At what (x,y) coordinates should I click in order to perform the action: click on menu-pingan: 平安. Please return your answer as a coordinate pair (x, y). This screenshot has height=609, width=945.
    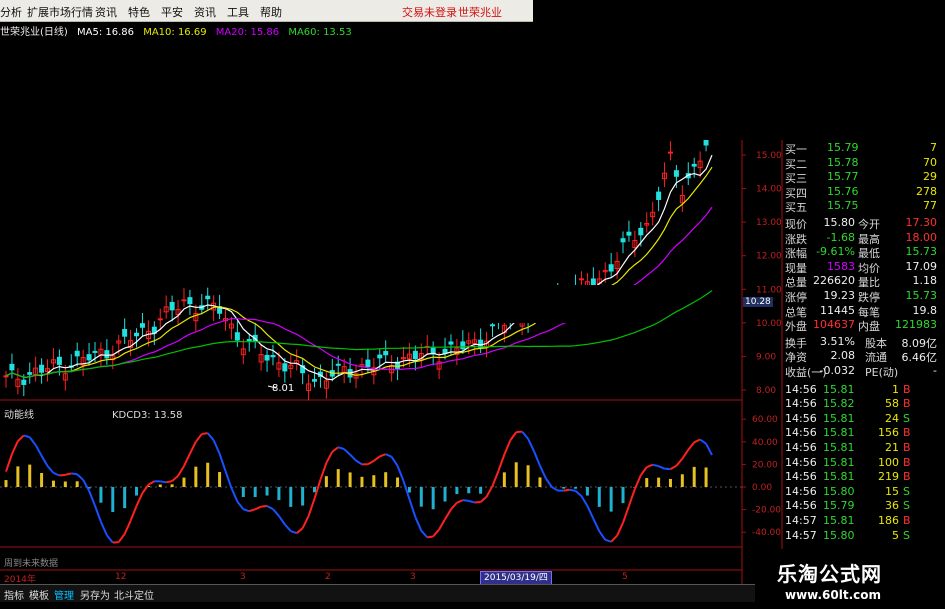
    Looking at the image, I should click on (172, 12).